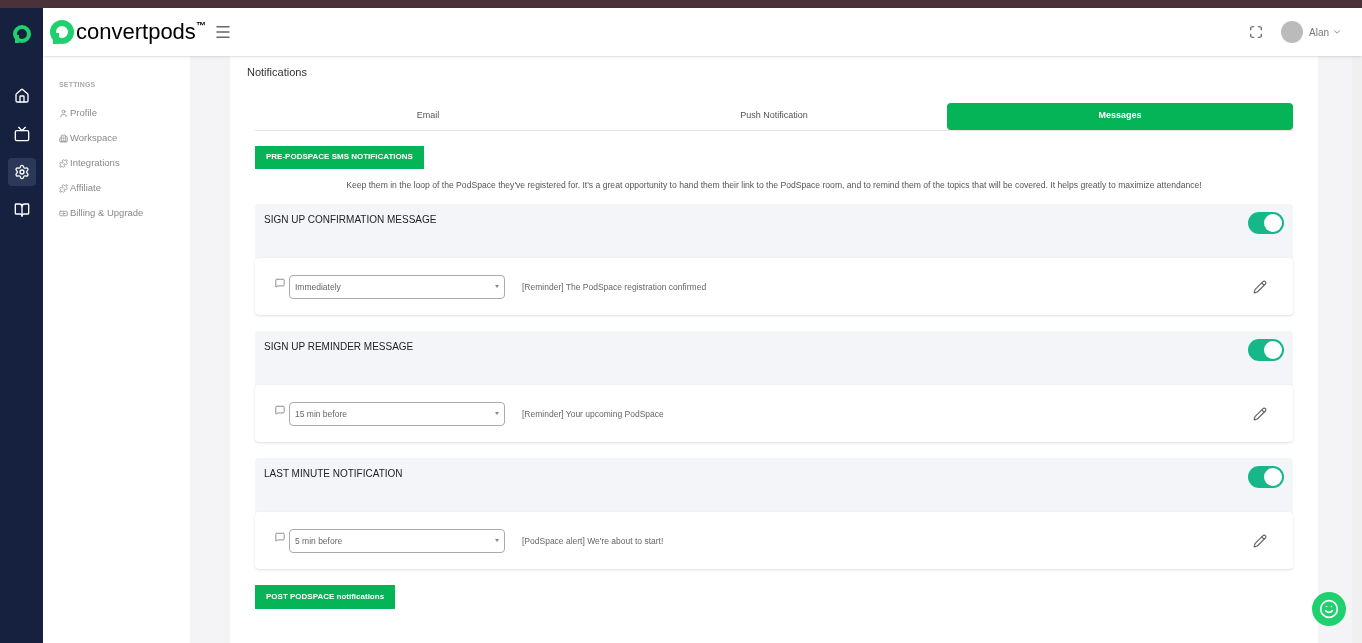  I want to click on scrollbar, so click(1357, 349).